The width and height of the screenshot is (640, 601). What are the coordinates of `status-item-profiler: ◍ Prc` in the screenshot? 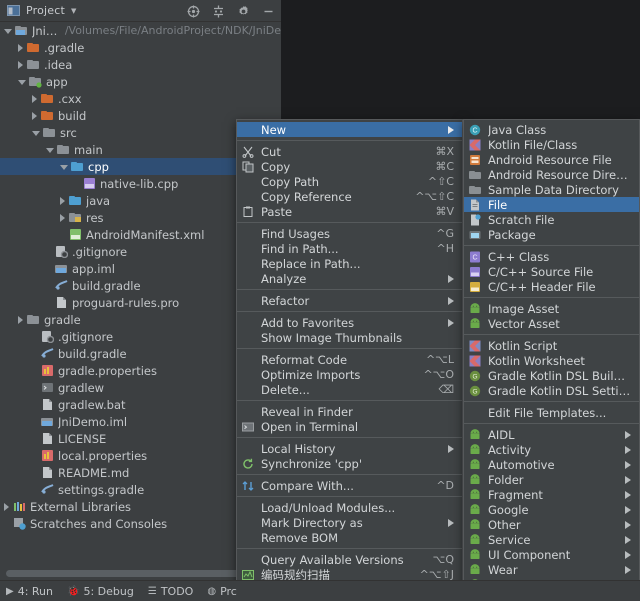 It's located at (222, 591).